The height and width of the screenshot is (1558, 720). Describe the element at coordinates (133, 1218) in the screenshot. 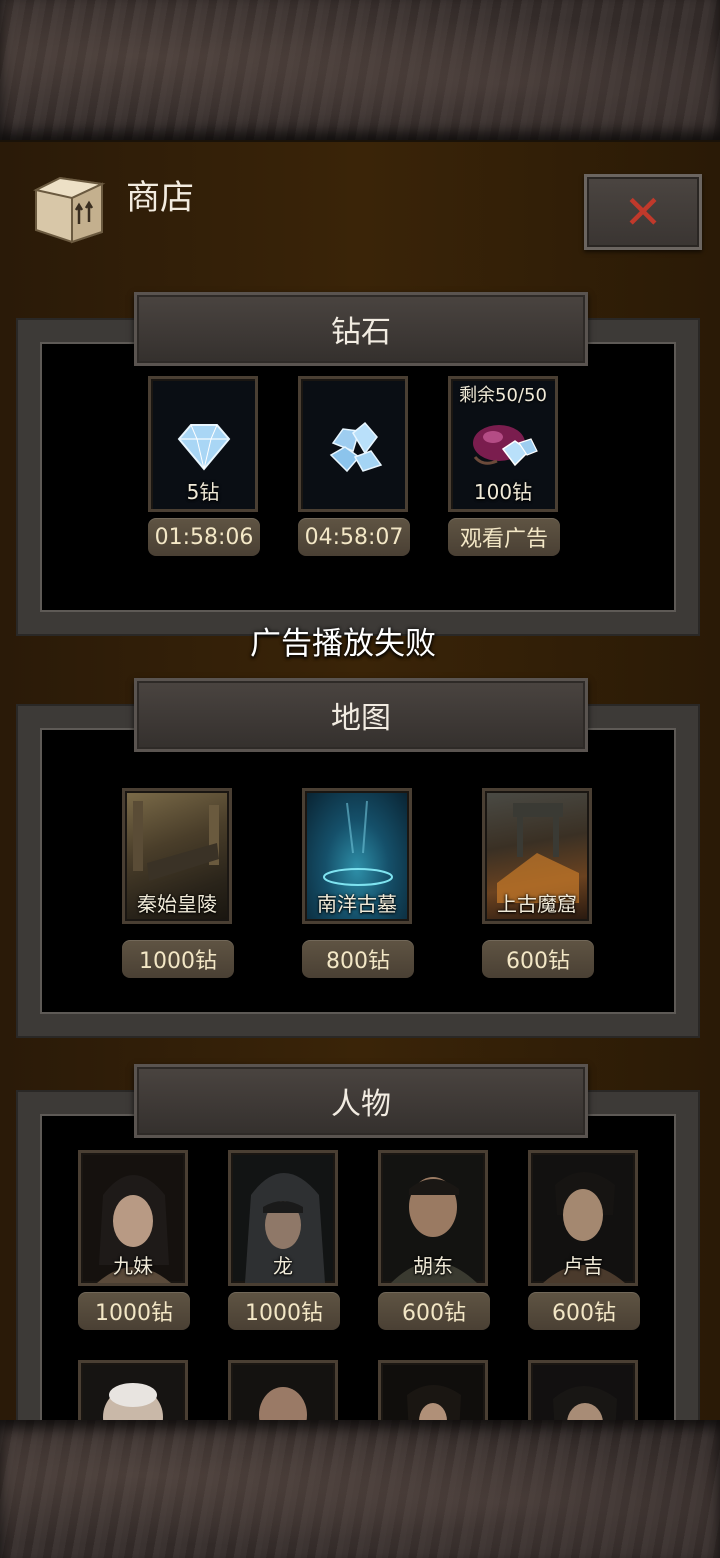

I see `character-item-jiumei: 九妹` at that location.